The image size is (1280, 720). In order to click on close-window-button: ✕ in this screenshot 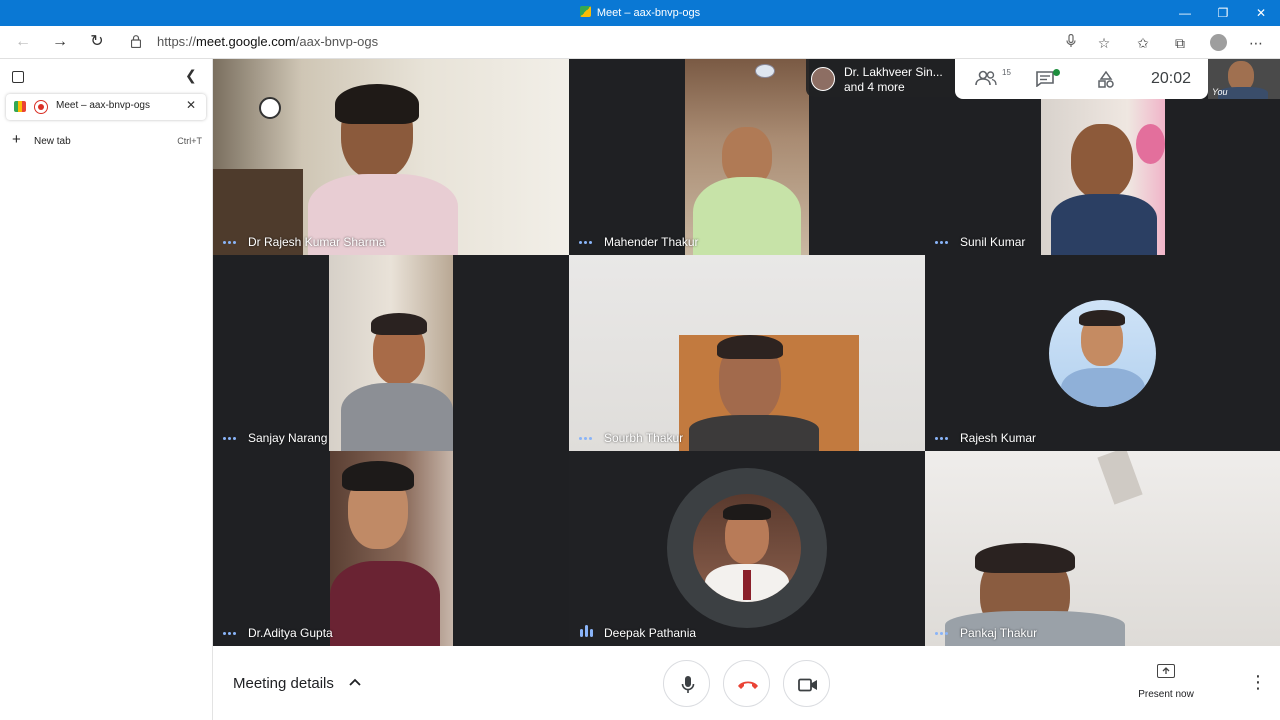, I will do `click(1261, 13)`.